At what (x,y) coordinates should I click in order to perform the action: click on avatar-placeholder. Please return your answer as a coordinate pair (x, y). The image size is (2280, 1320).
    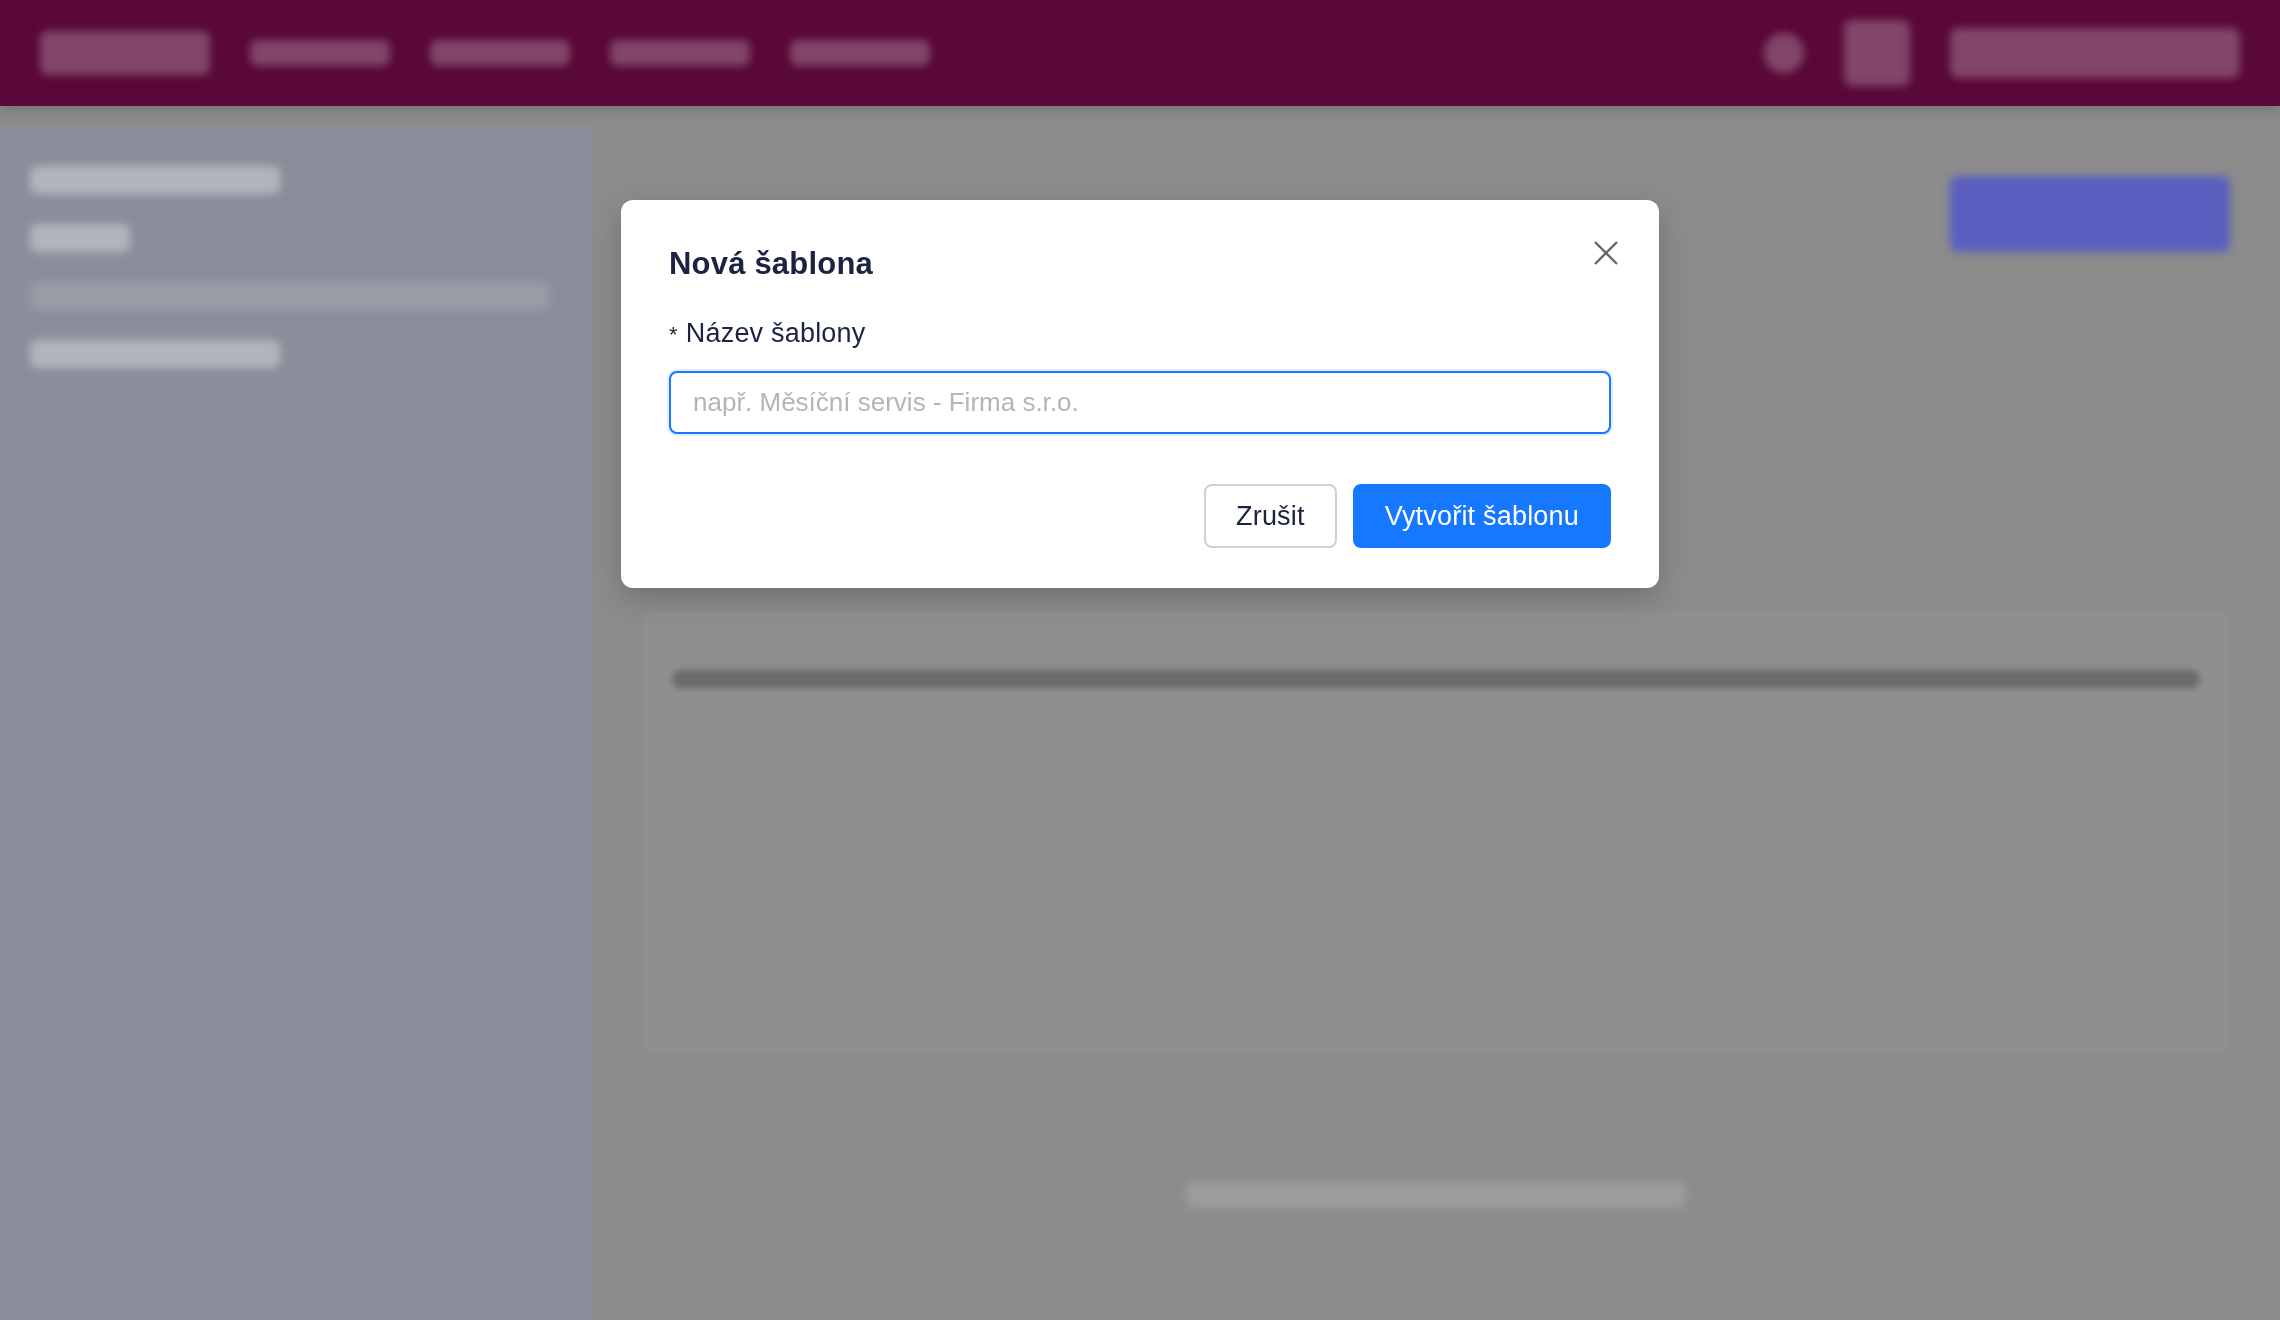
    Looking at the image, I should click on (1877, 53).